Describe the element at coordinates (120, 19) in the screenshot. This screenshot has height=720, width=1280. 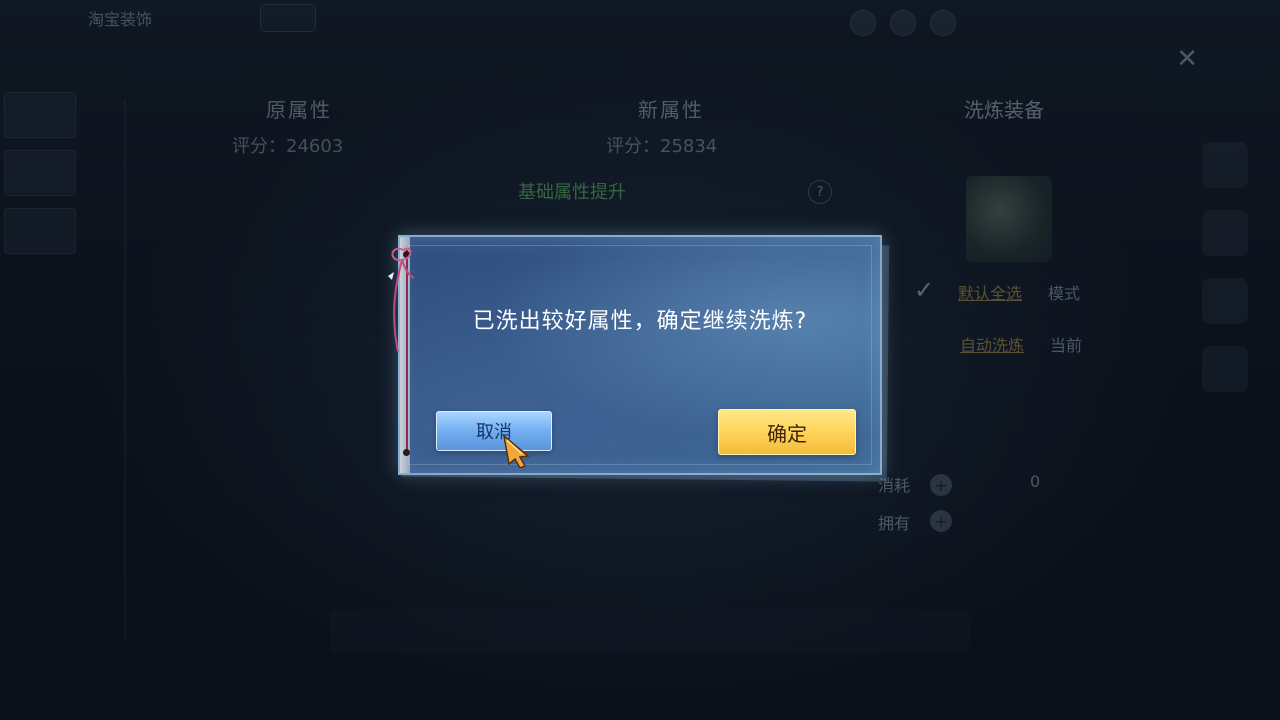
I see `top-title: 淘宝装饰` at that location.